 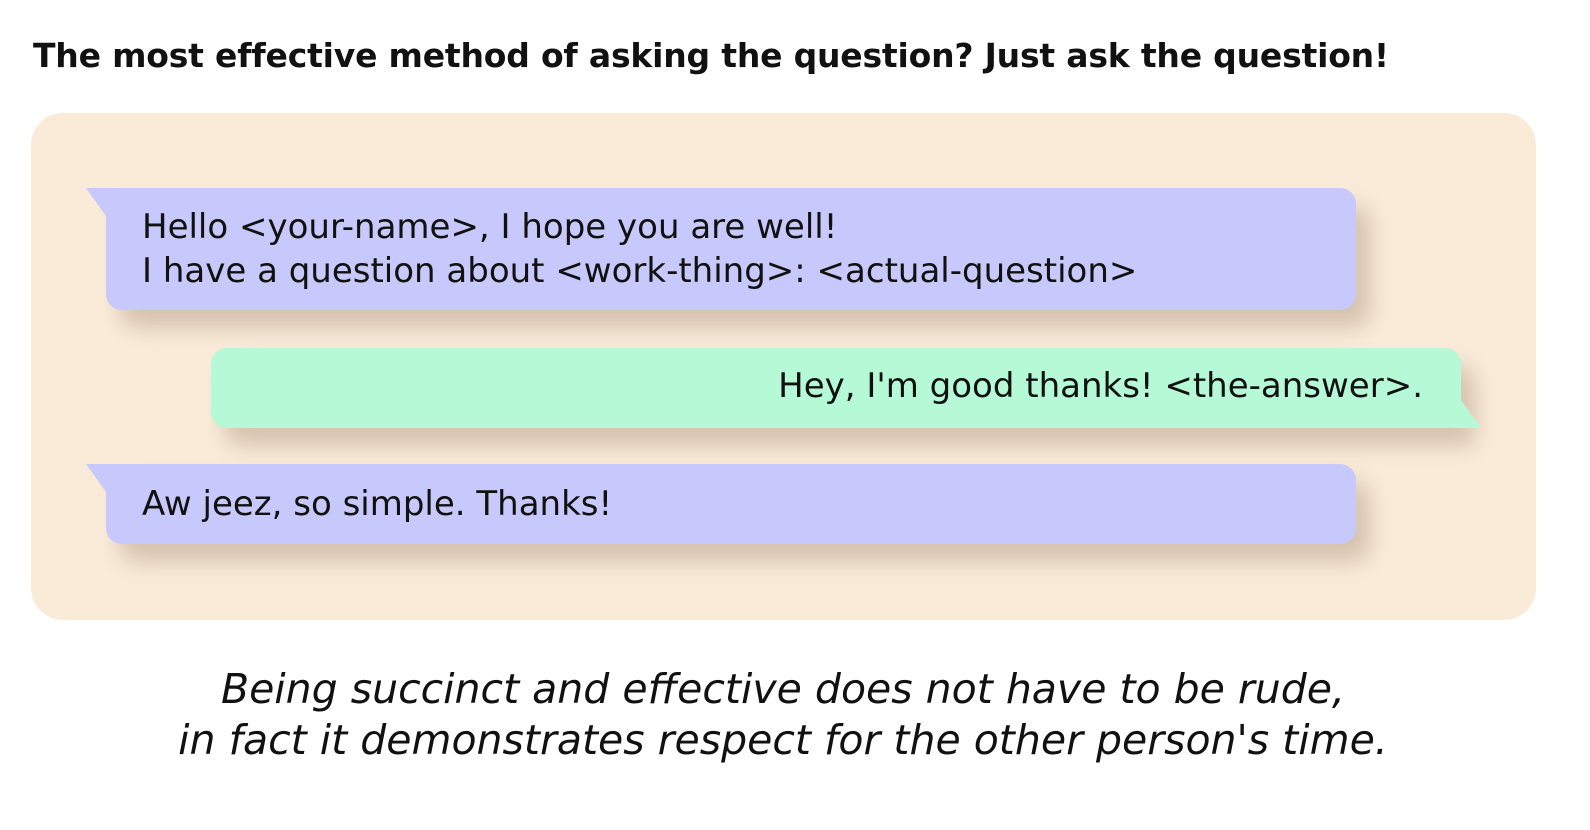 I want to click on message-bubble-outgoing-answer: Hey, I'm good thanks! <the-answer>., so click(x=846, y=388).